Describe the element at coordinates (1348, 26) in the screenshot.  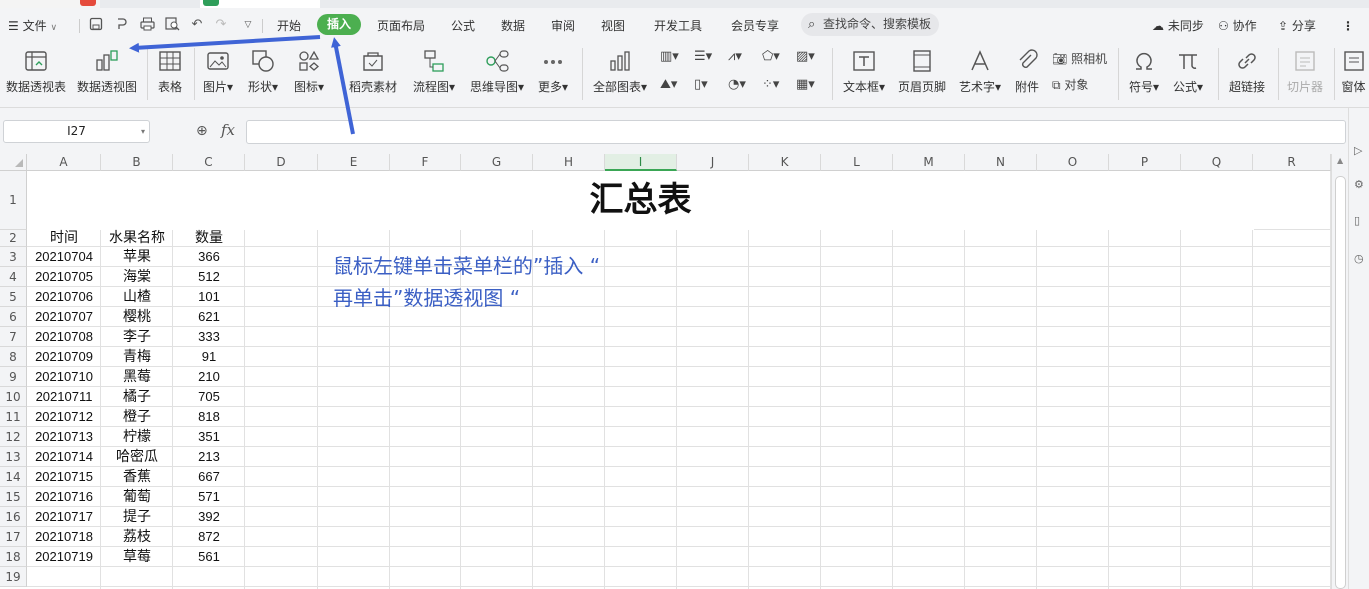
I see `more-options-icon: ⋮` at that location.